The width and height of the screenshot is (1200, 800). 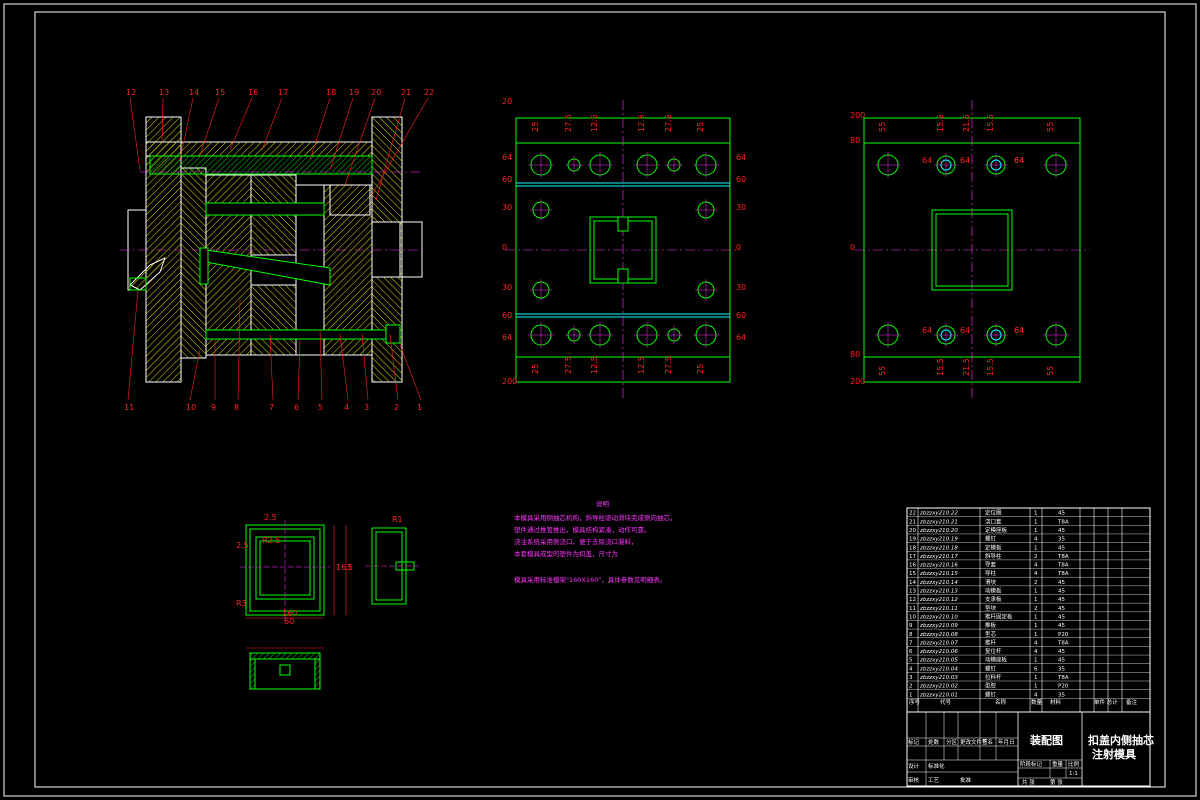 I want to click on bom-name: 推杆, so click(x=991, y=642).